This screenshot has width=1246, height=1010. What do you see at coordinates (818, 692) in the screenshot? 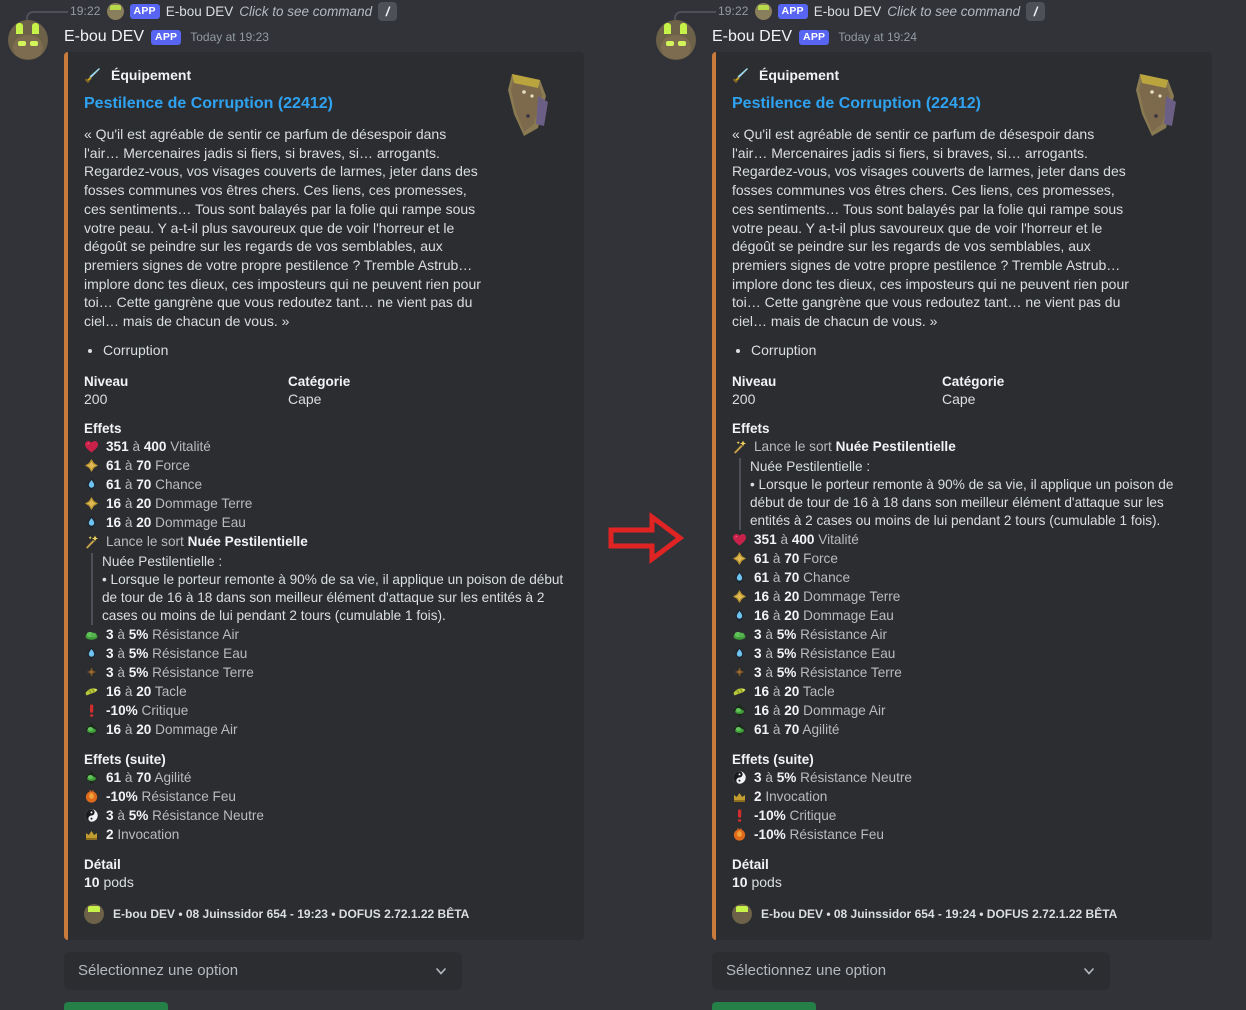
I see `effect-label: Tacle` at bounding box center [818, 692].